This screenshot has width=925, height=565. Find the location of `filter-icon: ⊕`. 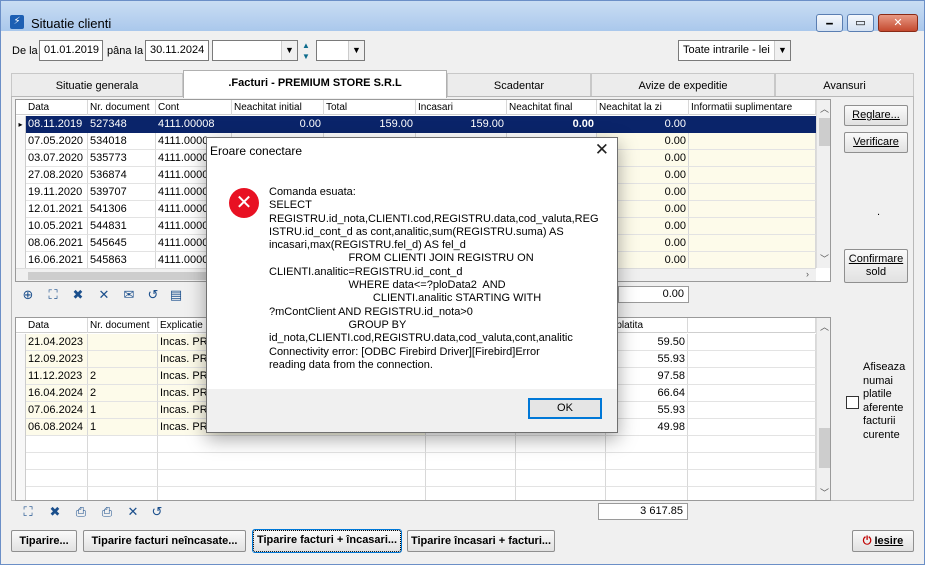

filter-icon: ⊕ is located at coordinates (28, 295).